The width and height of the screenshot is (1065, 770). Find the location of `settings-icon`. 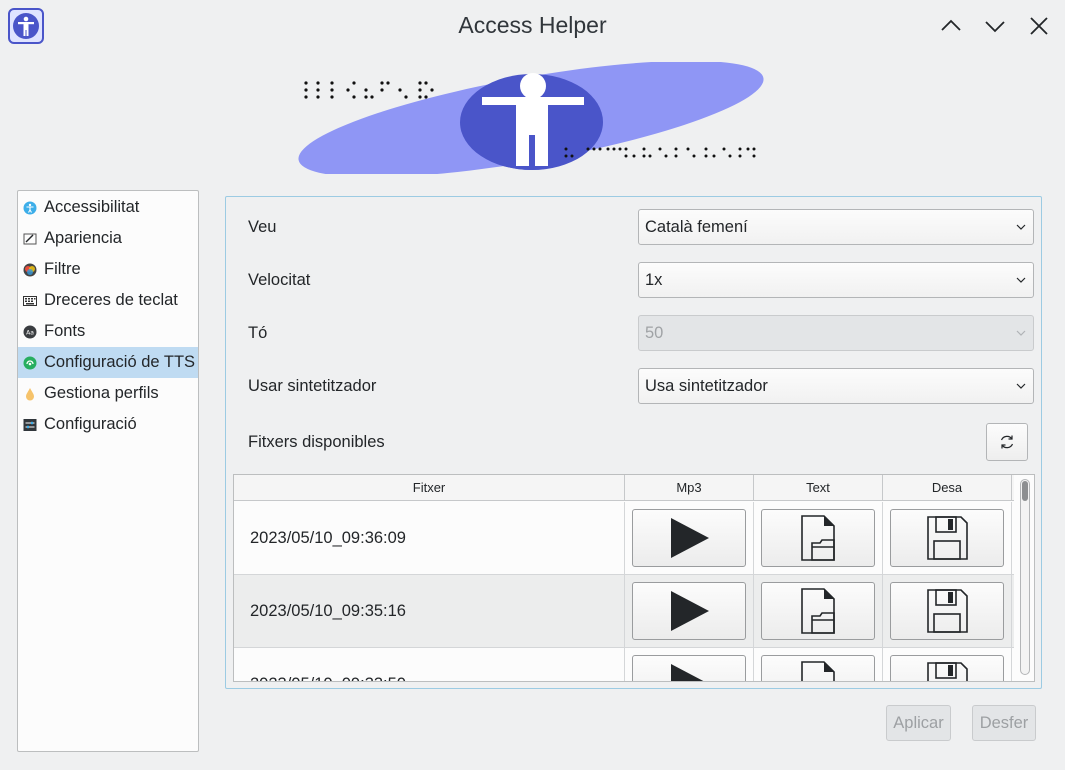

settings-icon is located at coordinates (30, 425).